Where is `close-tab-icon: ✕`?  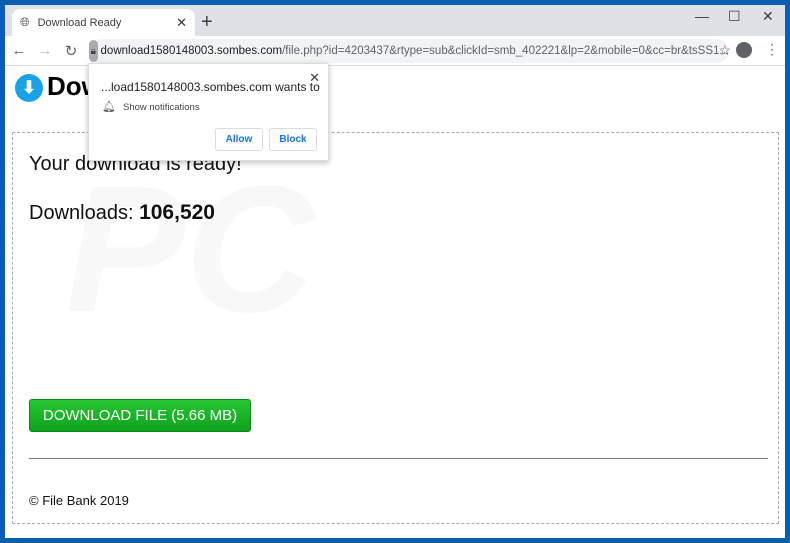 close-tab-icon: ✕ is located at coordinates (181, 23).